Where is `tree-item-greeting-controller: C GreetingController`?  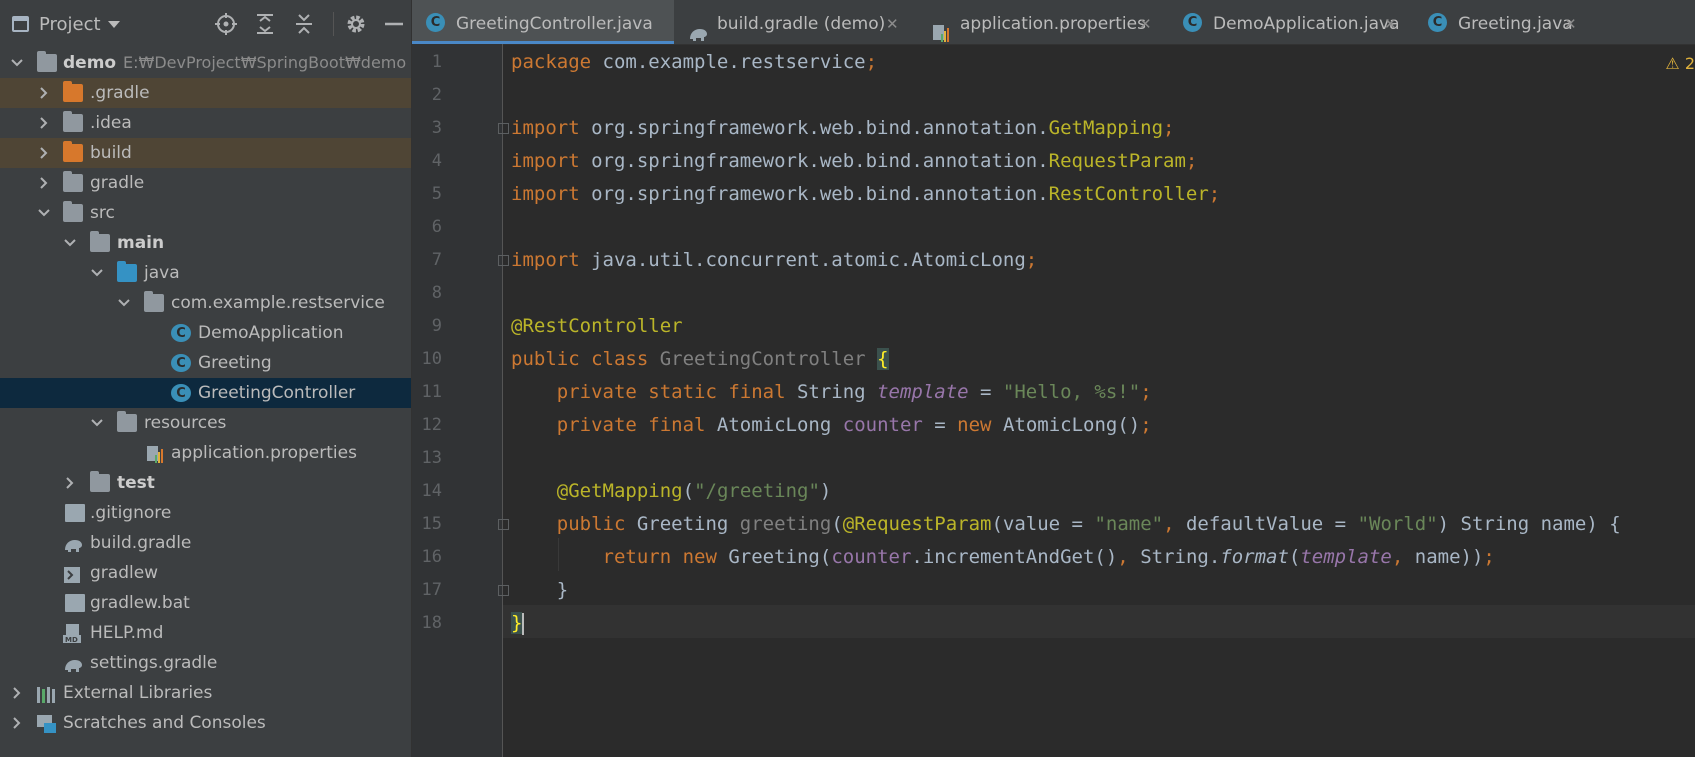 tree-item-greeting-controller: C GreetingController is located at coordinates (205, 393).